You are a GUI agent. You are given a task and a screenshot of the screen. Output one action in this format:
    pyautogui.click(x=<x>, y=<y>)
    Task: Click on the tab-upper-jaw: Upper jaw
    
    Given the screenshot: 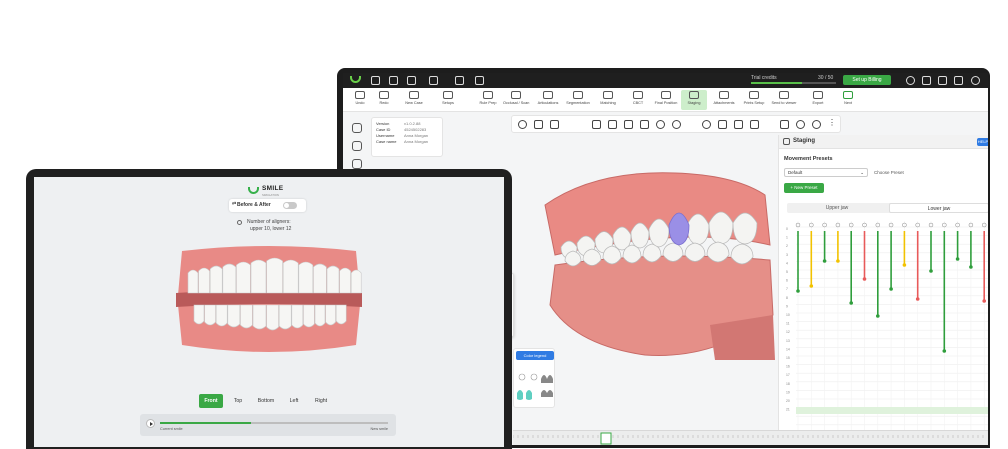 What is the action you would take?
    pyautogui.click(x=837, y=208)
    